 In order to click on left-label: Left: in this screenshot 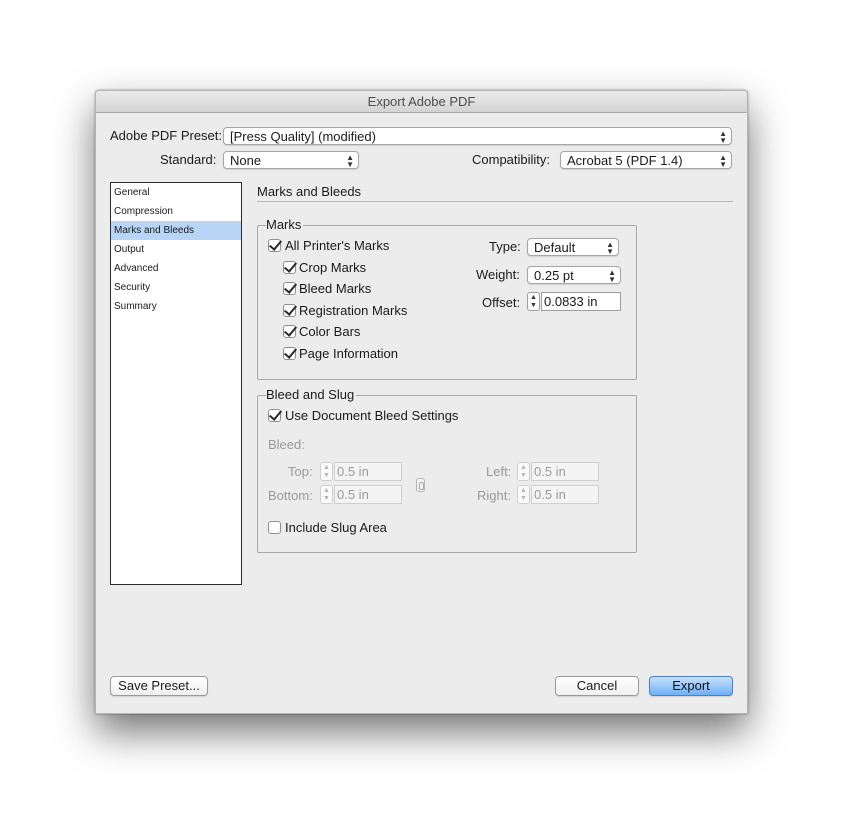, I will do `click(499, 471)`.